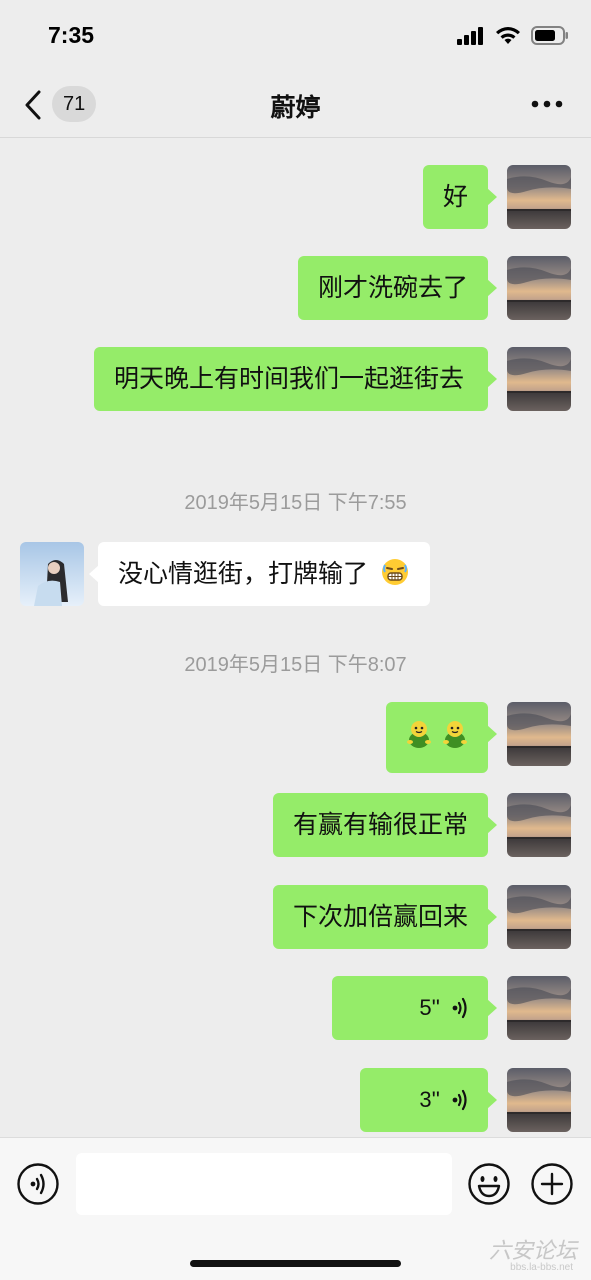 The height and width of the screenshot is (1280, 591). I want to click on voice-message-bubble: 3'', so click(428, 1100).